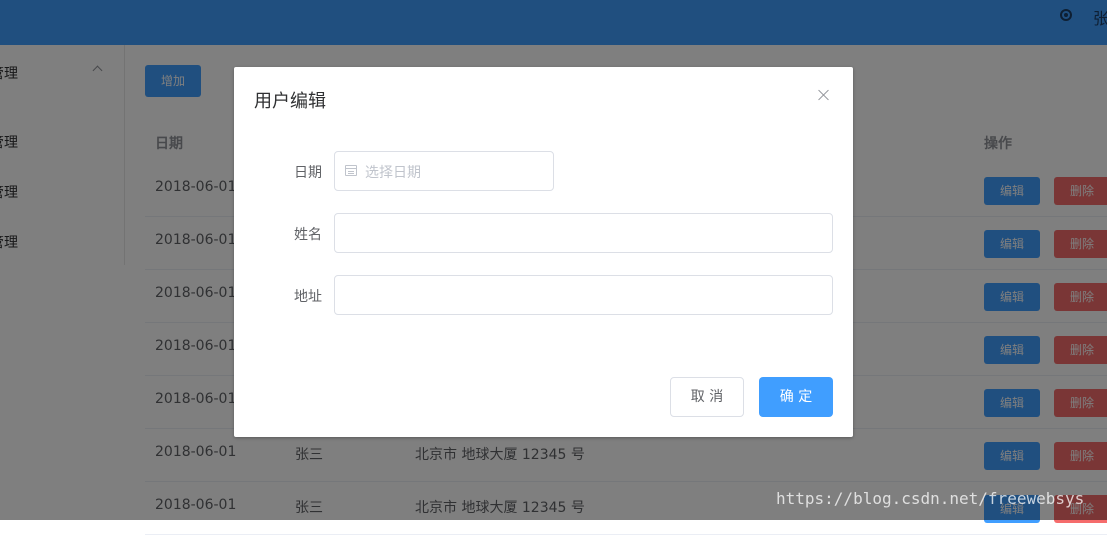  What do you see at coordinates (393, 173) in the screenshot?
I see `date-placeholder: 选择日期` at bounding box center [393, 173].